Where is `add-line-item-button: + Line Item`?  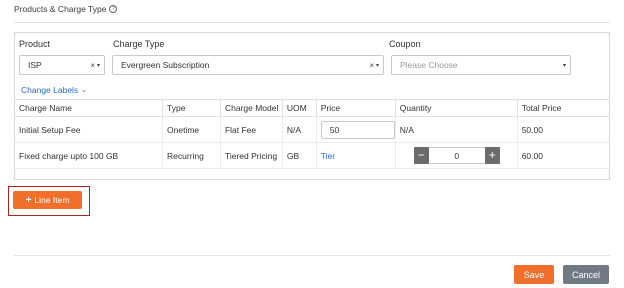 add-line-item-button: + Line Item is located at coordinates (47, 200).